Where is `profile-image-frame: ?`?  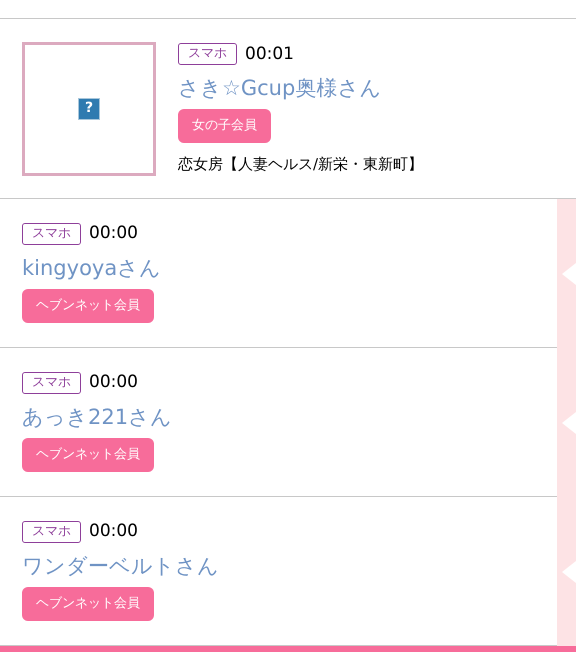 profile-image-frame: ? is located at coordinates (89, 109).